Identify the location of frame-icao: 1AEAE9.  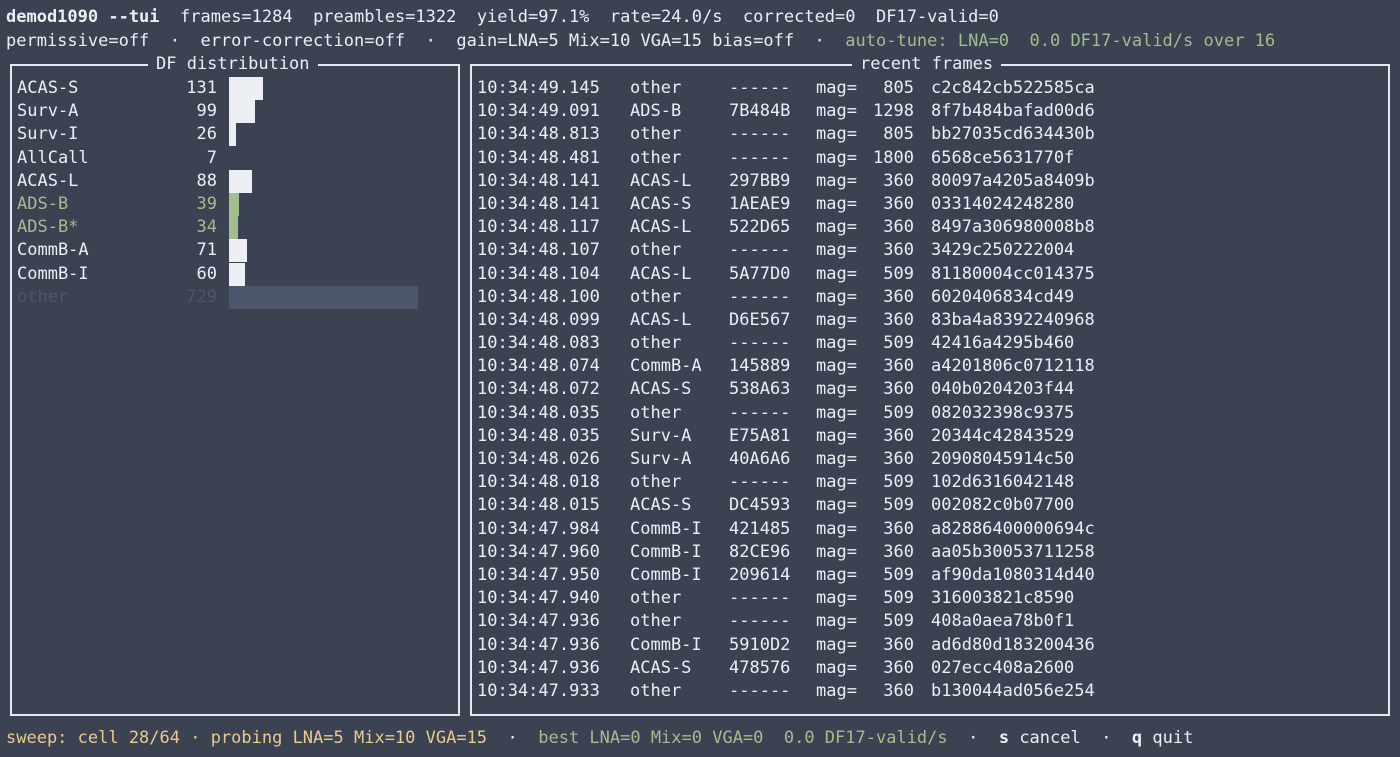
(760, 203).